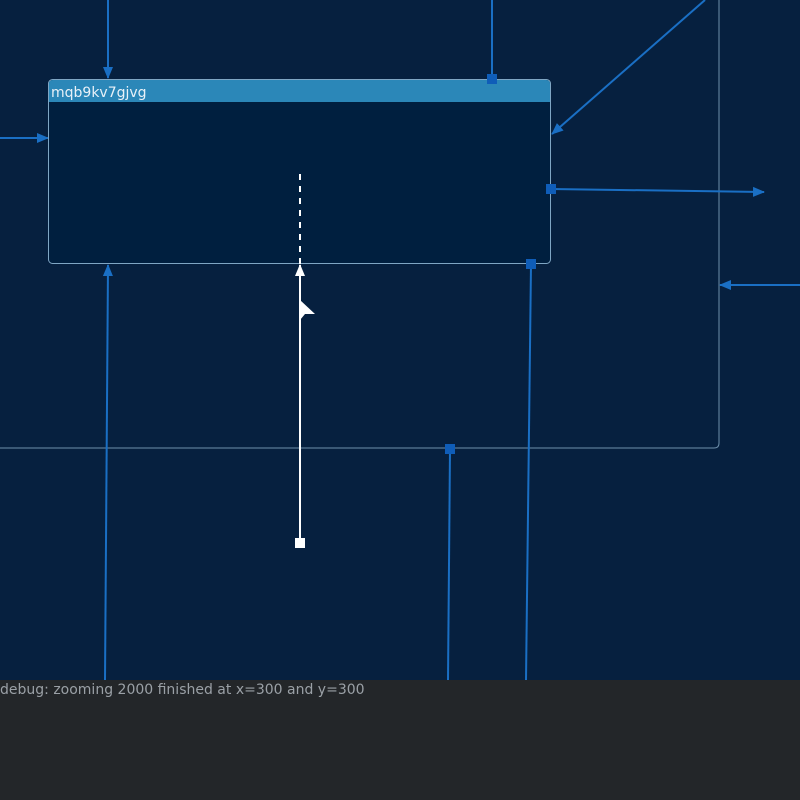  I want to click on edge-diagonal-into-node, so click(628, 67).